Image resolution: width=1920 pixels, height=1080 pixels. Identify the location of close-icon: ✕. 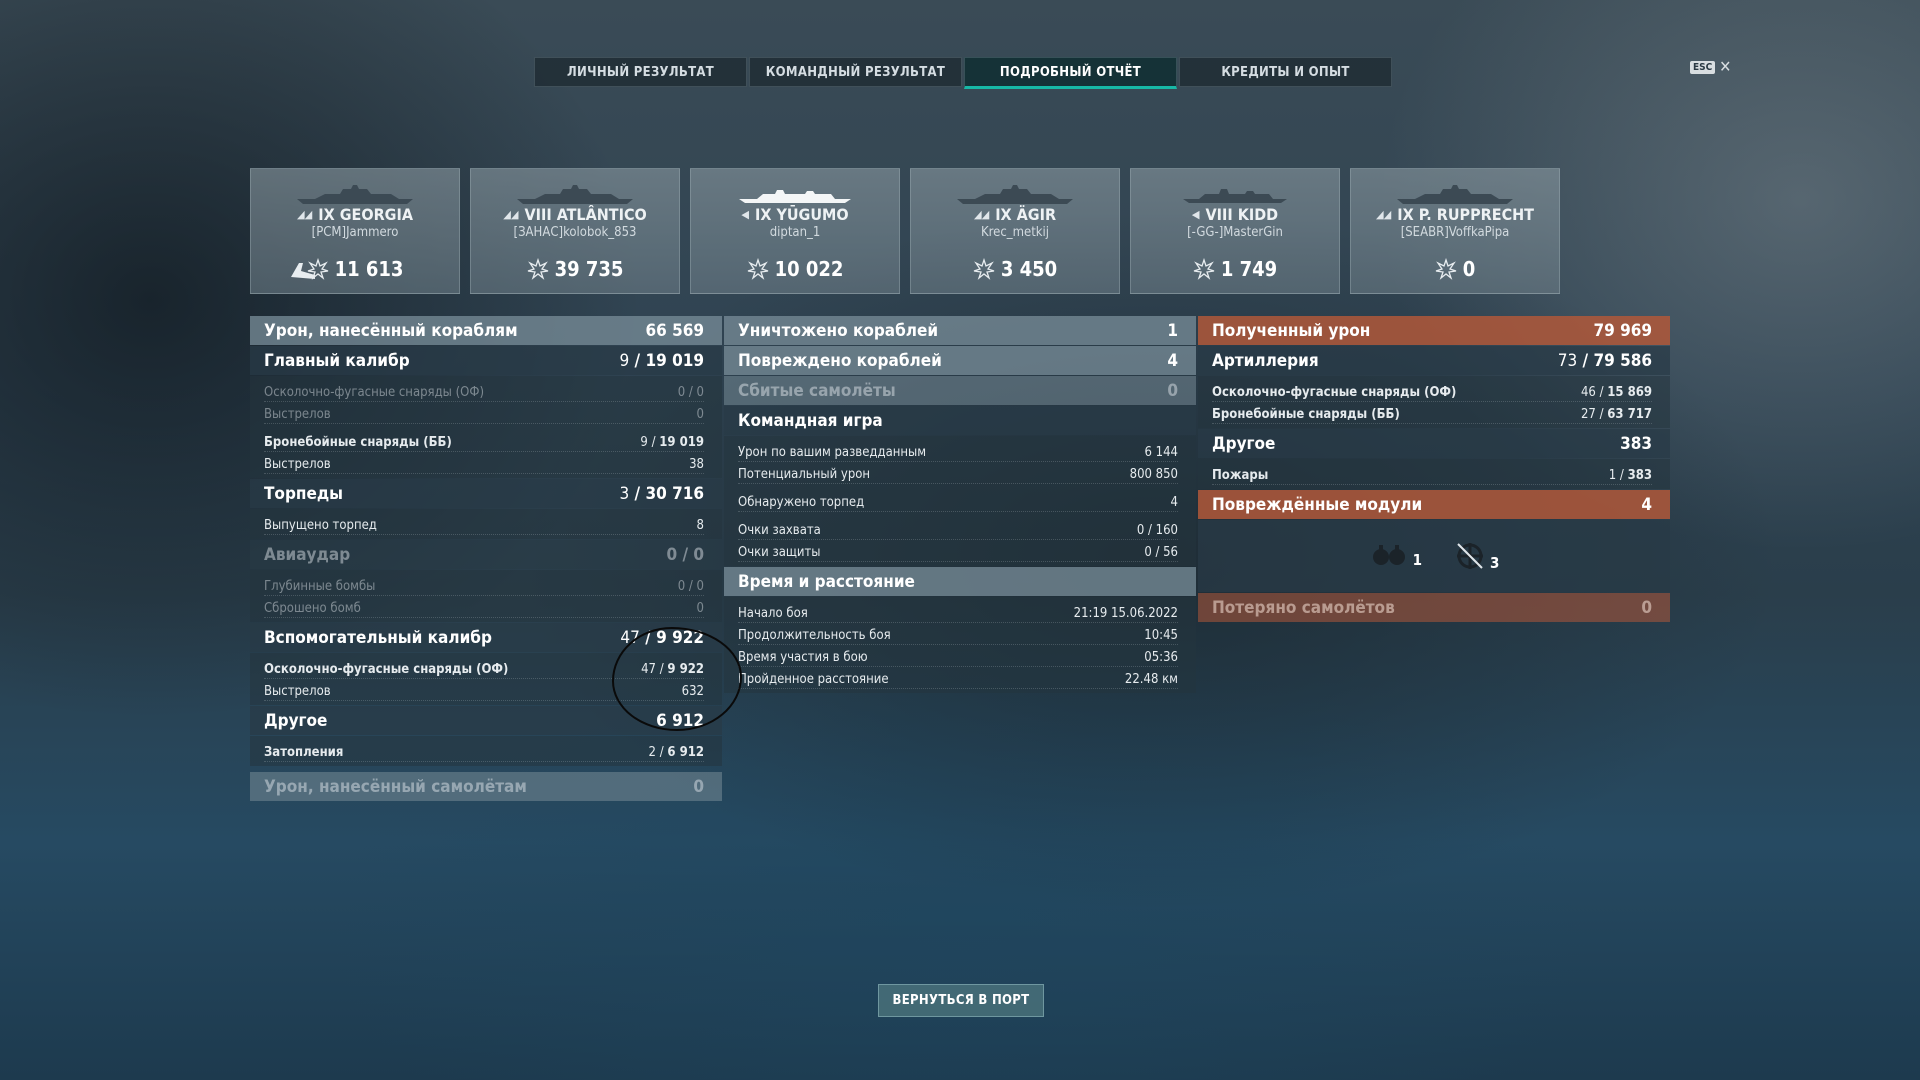
(1725, 67).